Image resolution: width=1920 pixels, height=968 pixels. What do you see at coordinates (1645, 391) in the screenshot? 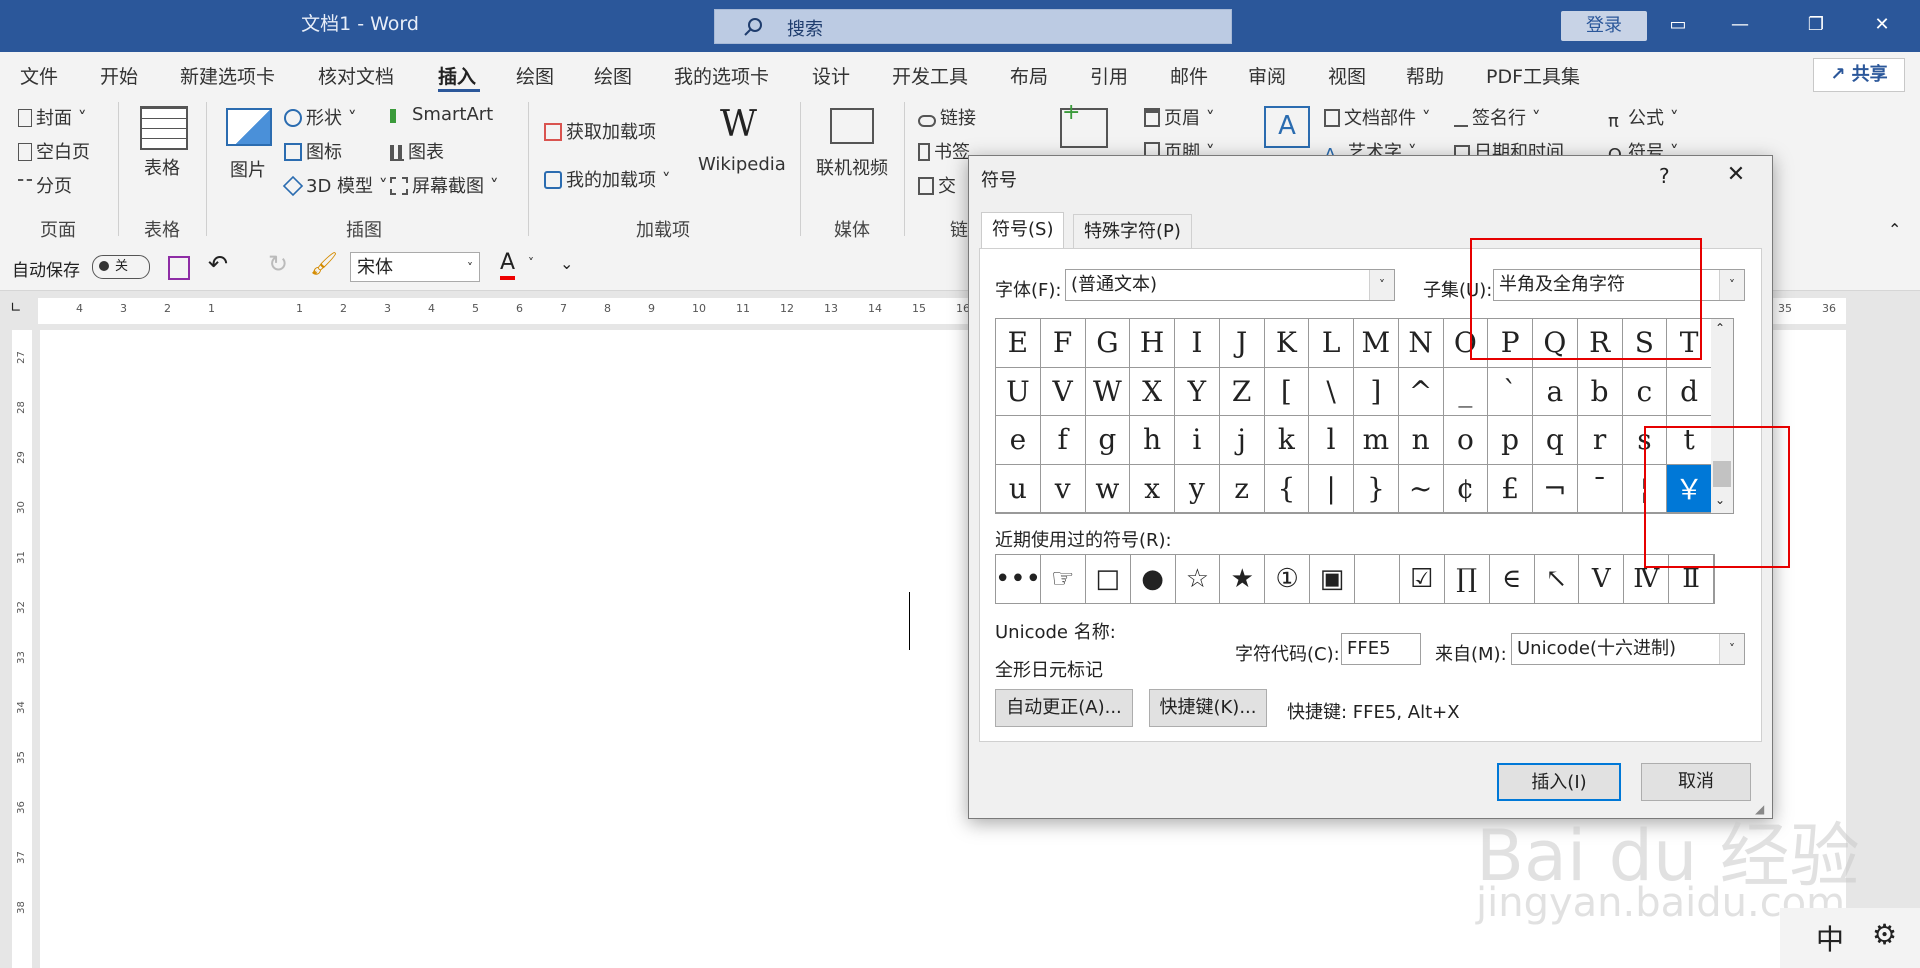
I see `symbol-cell: c` at bounding box center [1645, 391].